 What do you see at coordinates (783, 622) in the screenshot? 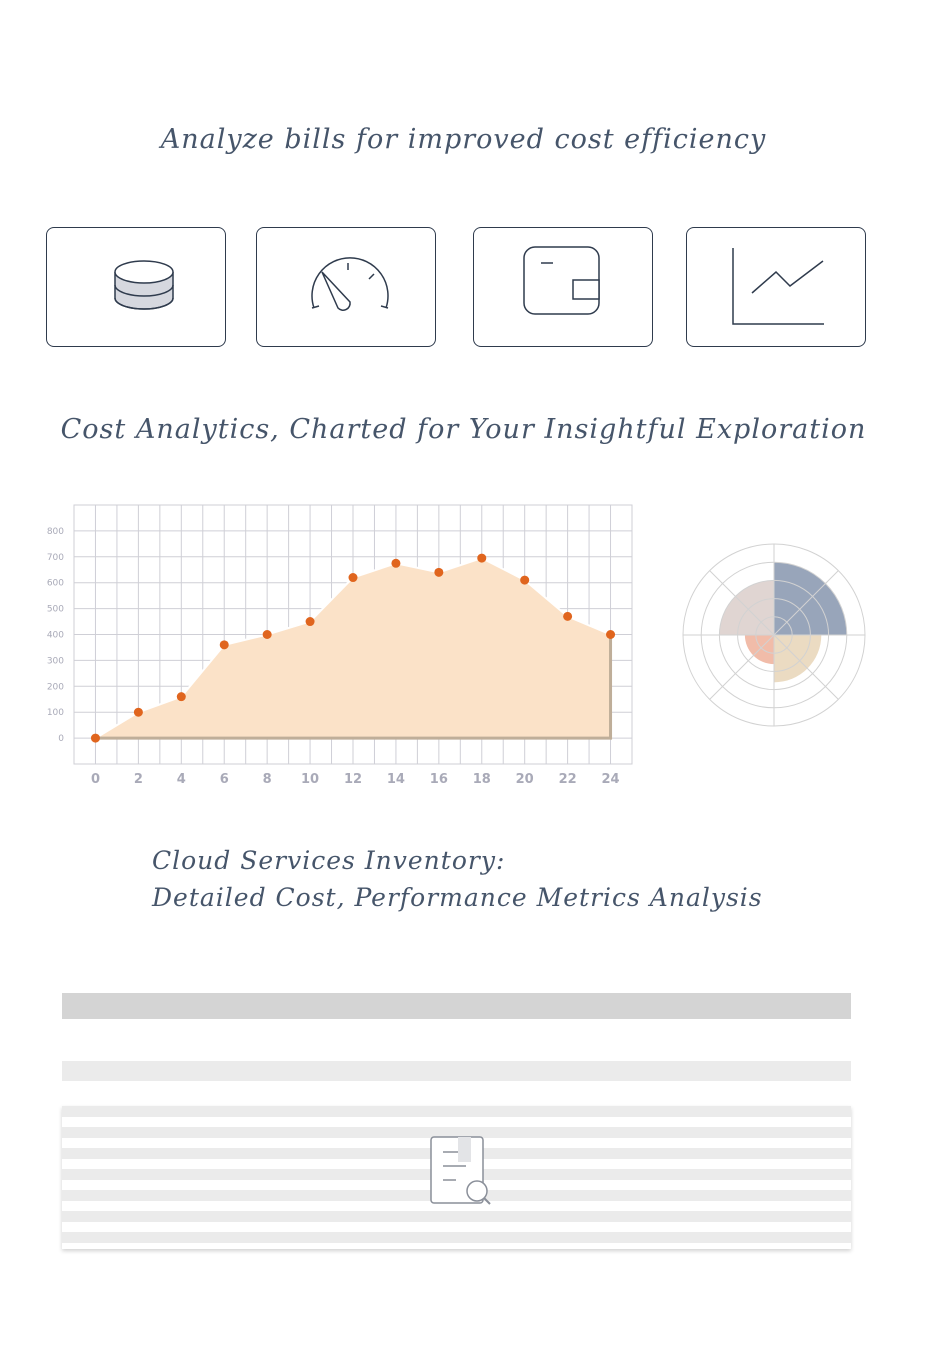
I see `polar-slices` at bounding box center [783, 622].